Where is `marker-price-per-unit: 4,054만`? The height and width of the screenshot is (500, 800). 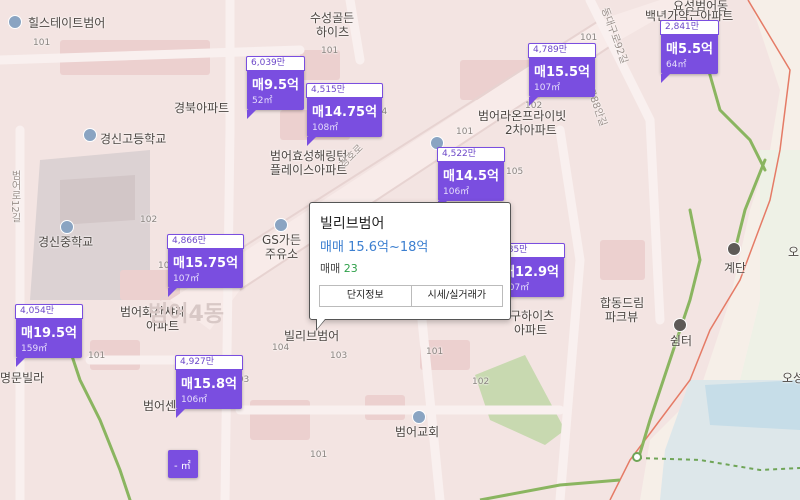 marker-price-per-unit: 4,054만 is located at coordinates (49, 311).